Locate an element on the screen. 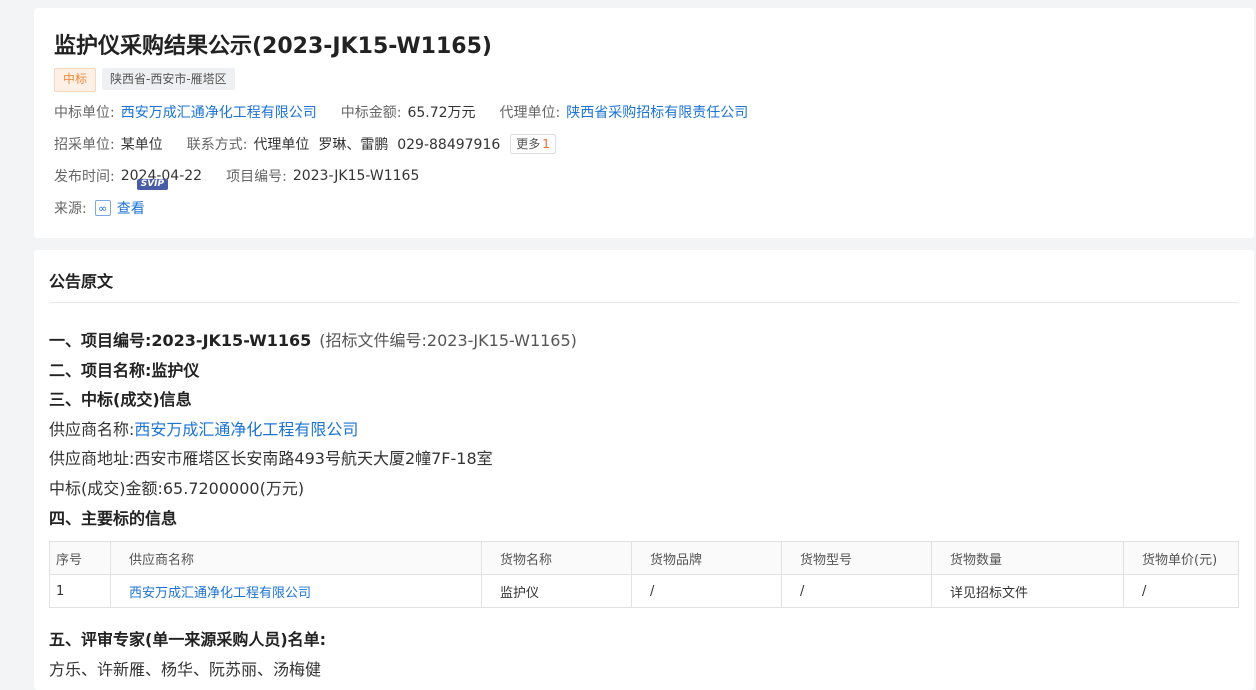 The width and height of the screenshot is (1256, 690). supplier-name-link: 西安万成汇通净化工程有限公司 is located at coordinates (246, 429).